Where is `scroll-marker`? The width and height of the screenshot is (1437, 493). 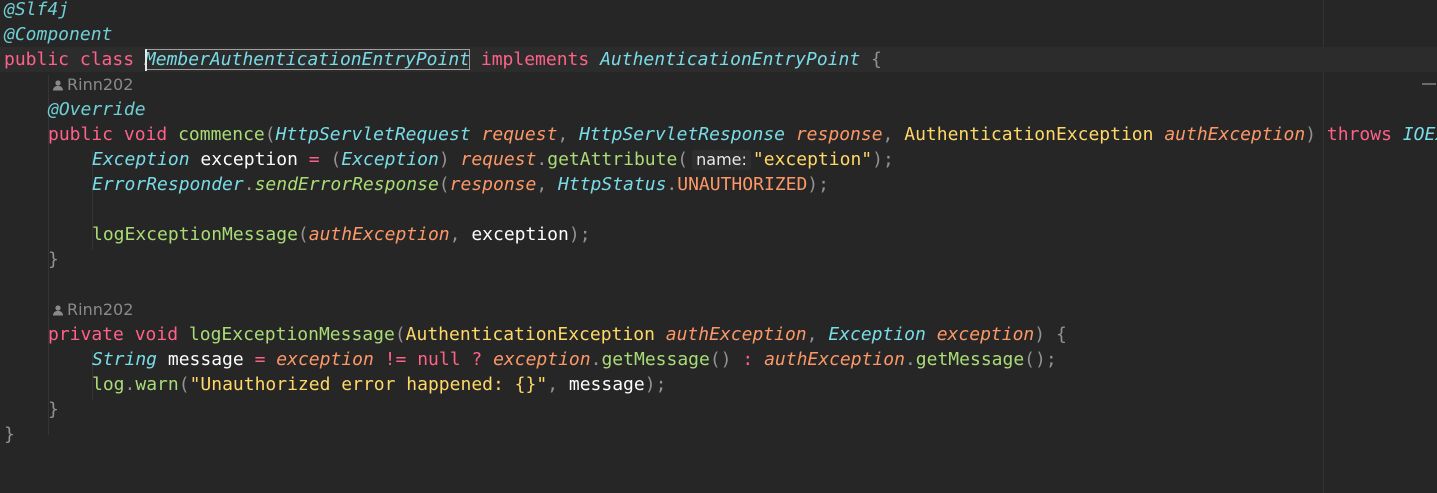
scroll-marker is located at coordinates (1429, 84).